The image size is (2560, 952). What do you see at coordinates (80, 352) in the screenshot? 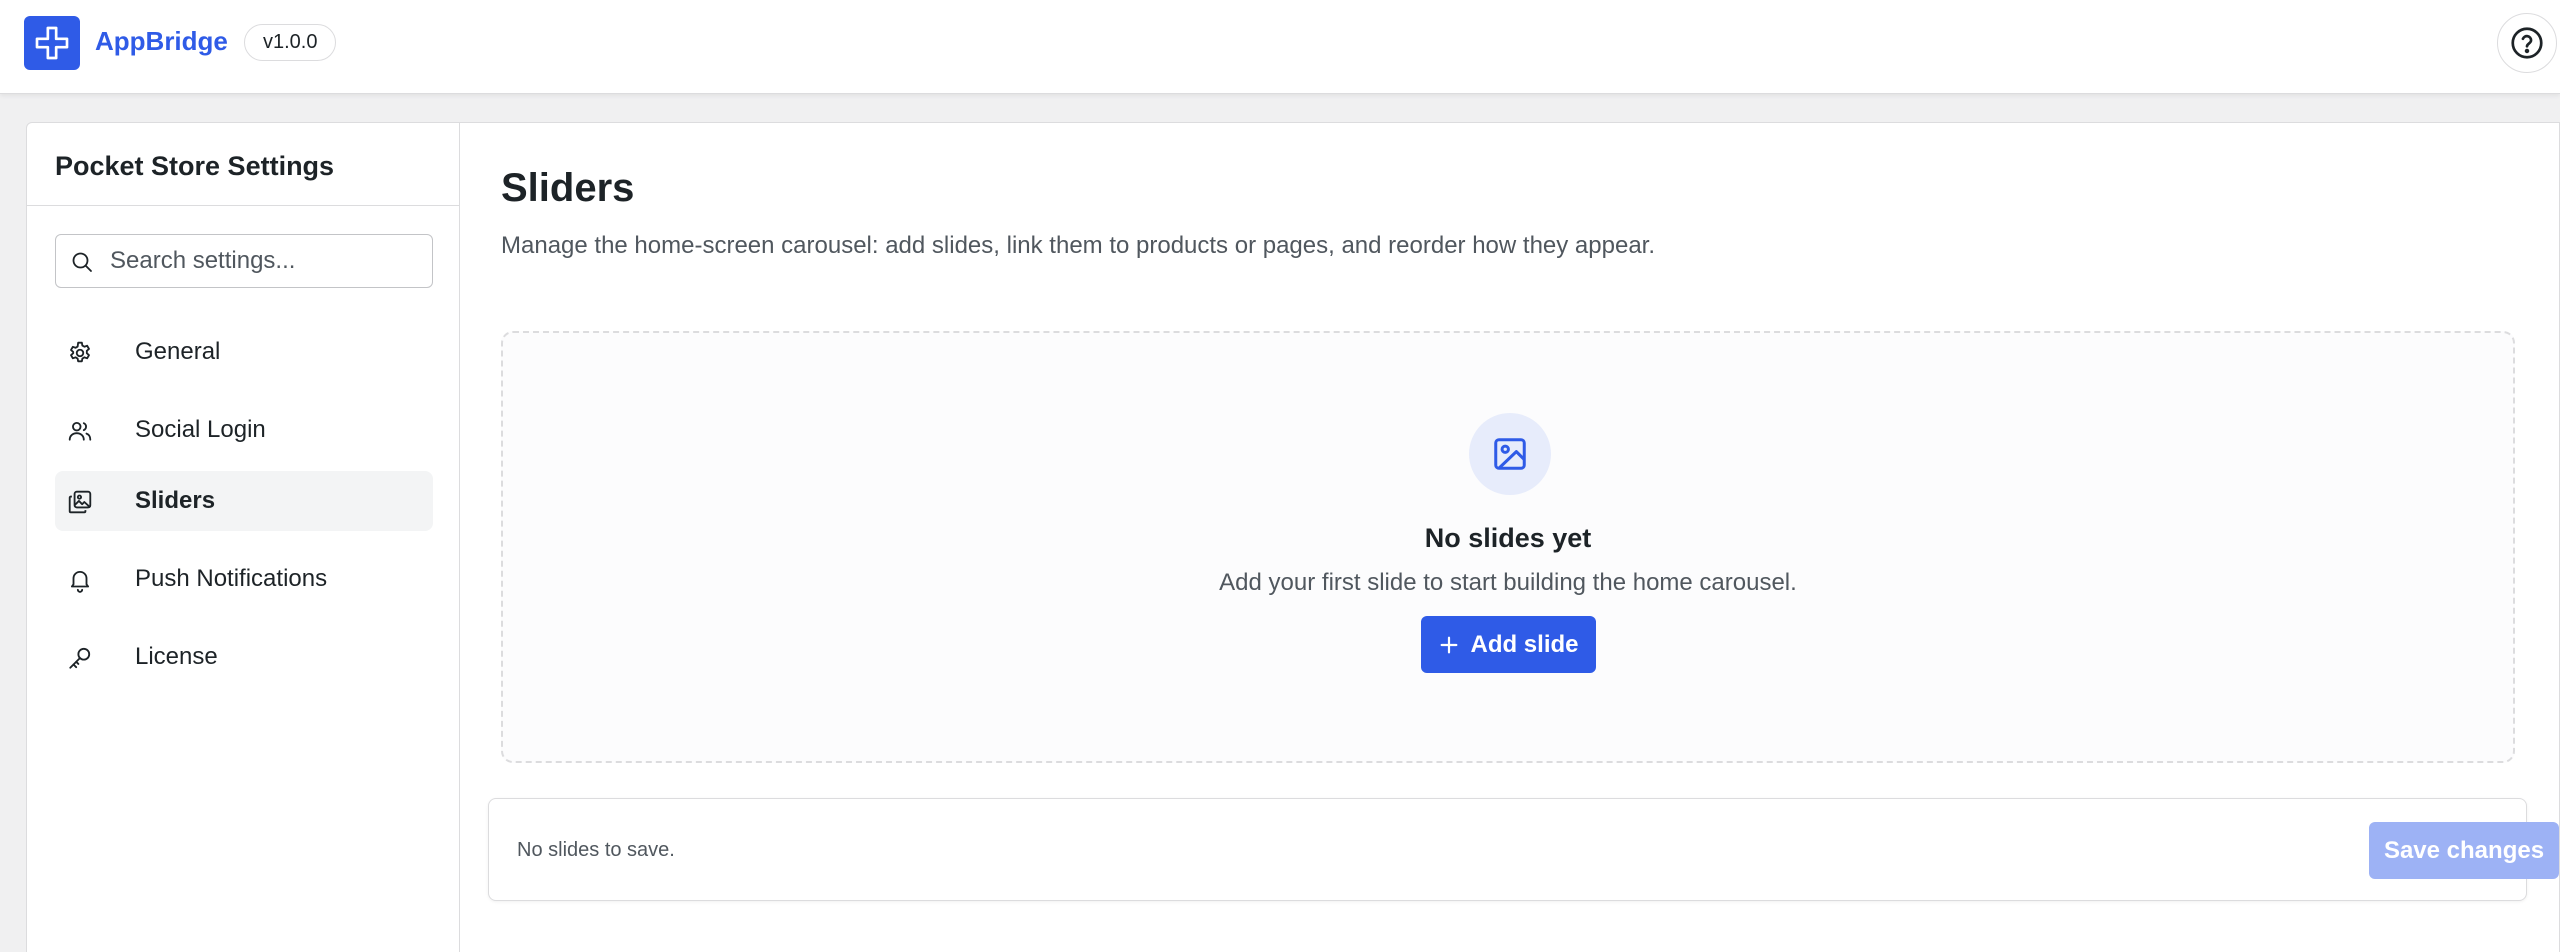
I see `gear-icon` at bounding box center [80, 352].